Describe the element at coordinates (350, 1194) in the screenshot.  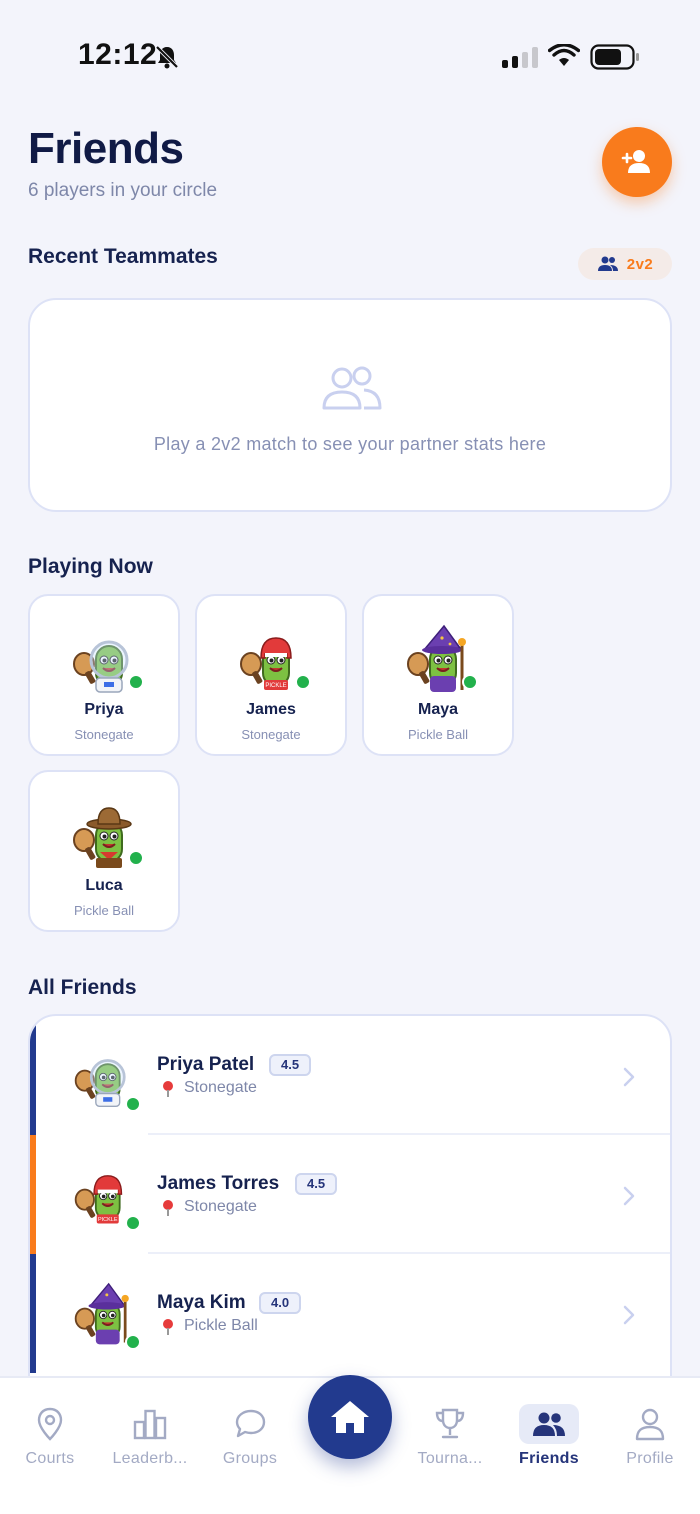
I see `friend-row: PICKLE James Torres 4.5 Stonegate` at that location.